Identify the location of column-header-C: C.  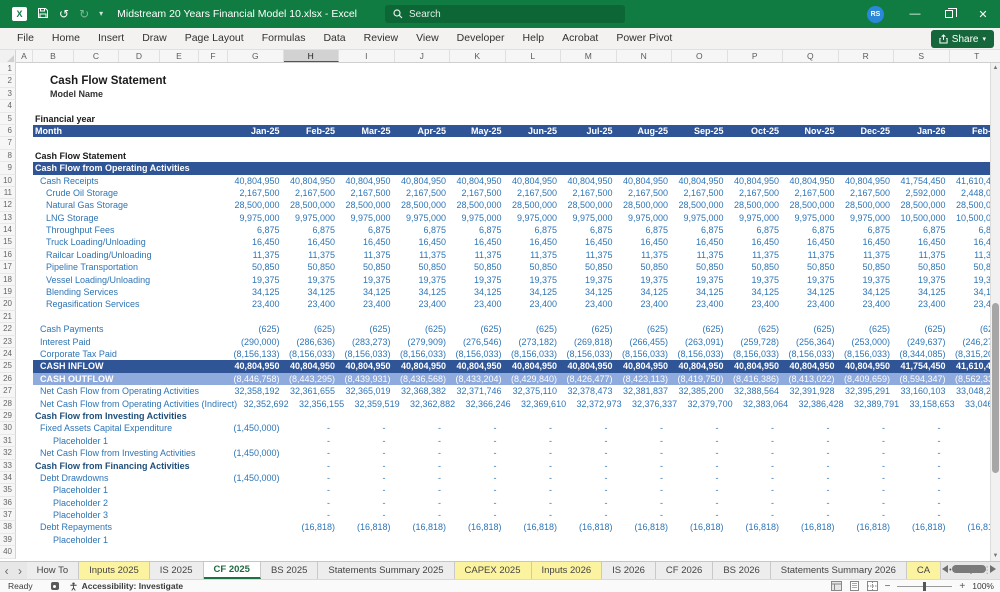
(96, 56).